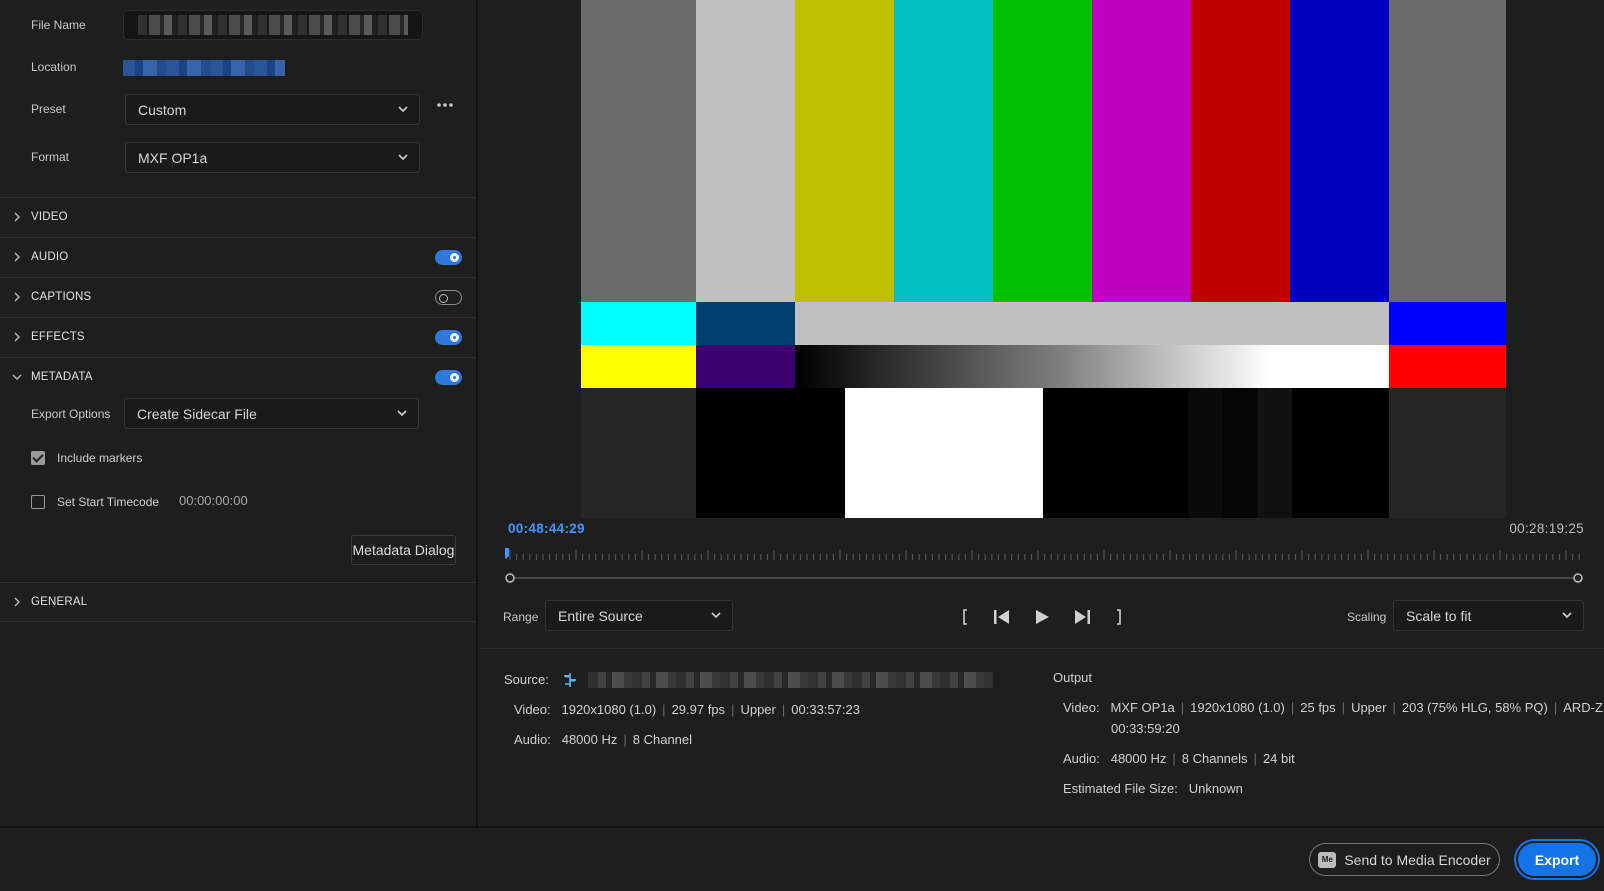 Image resolution: width=1604 pixels, height=891 pixels. Describe the element at coordinates (108, 502) in the screenshot. I see `set-start-timecode-label: Set Start Timecode` at that location.